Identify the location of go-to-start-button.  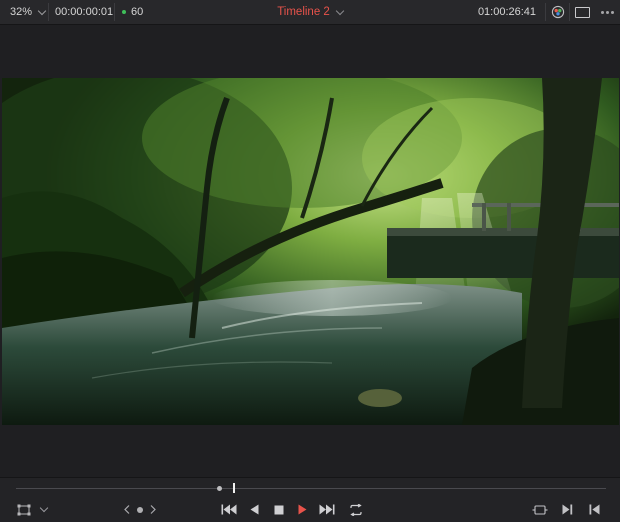
(229, 509).